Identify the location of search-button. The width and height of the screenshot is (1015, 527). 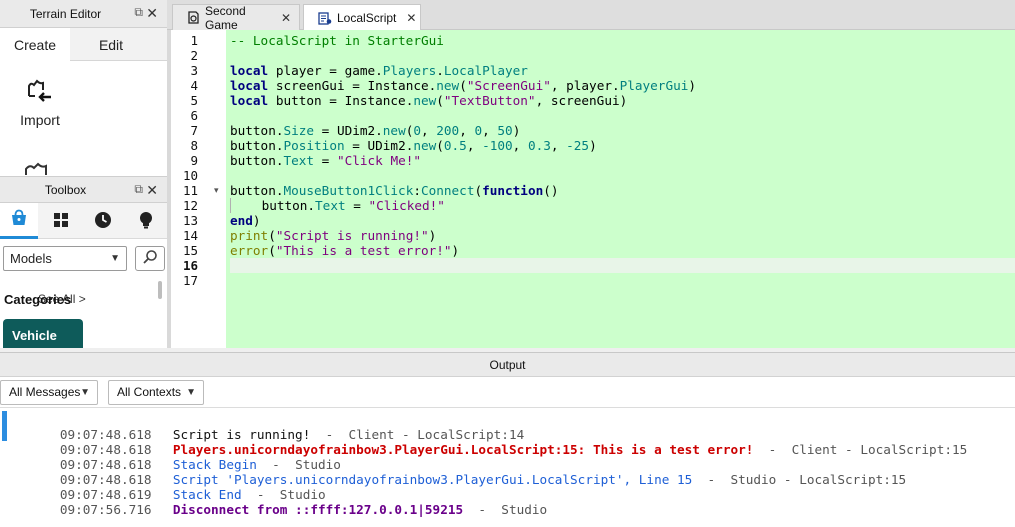
(150, 258).